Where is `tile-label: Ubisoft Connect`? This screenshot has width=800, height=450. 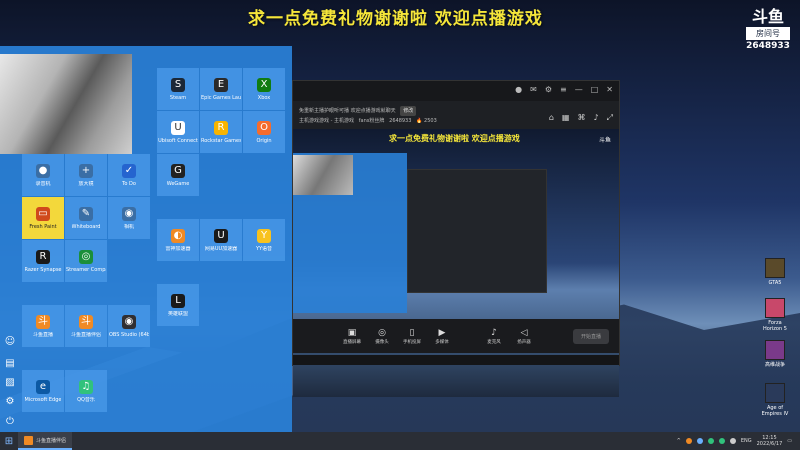
tile-label: Ubisoft Connect is located at coordinates (178, 140).